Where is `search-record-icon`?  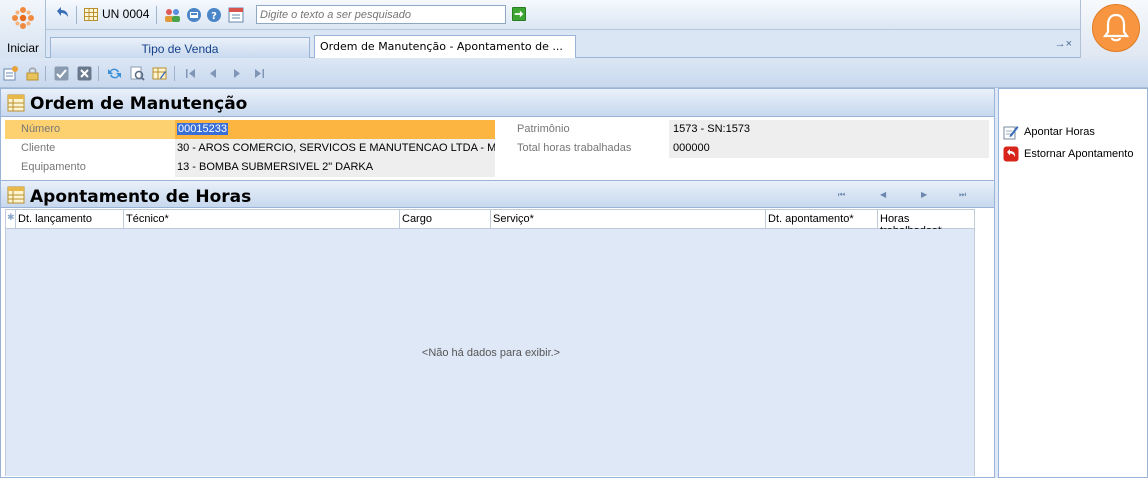
search-record-icon is located at coordinates (137, 73).